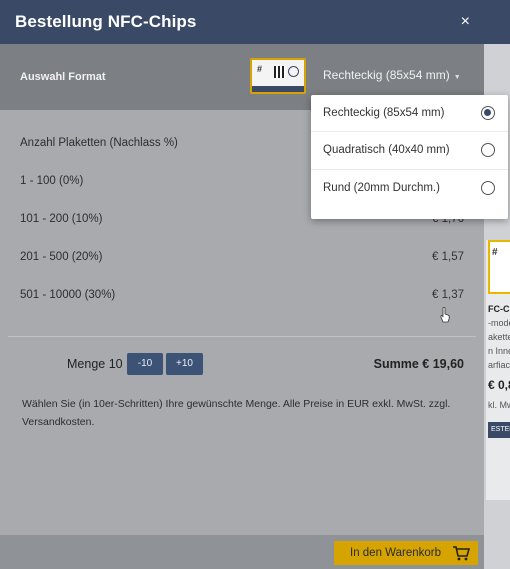 The height and width of the screenshot is (569, 510). Describe the element at coordinates (106, 21) in the screenshot. I see `modal-title: Bestellung NFC-Chips` at that location.